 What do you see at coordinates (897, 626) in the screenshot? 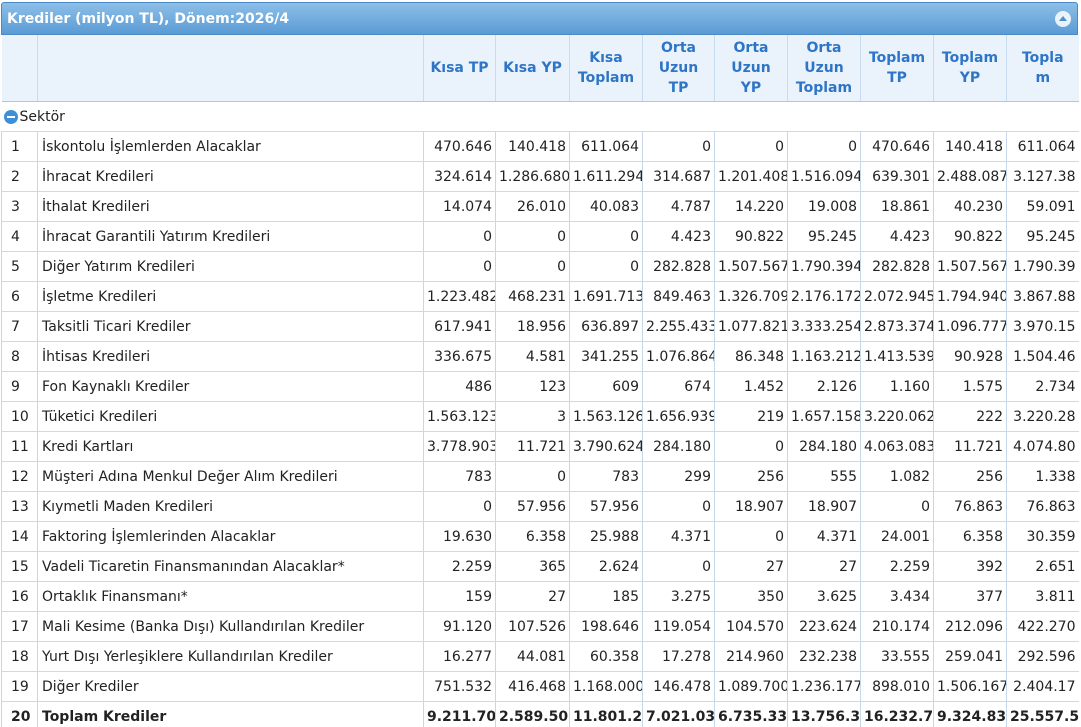
I see `value-cell: 210.174` at bounding box center [897, 626].